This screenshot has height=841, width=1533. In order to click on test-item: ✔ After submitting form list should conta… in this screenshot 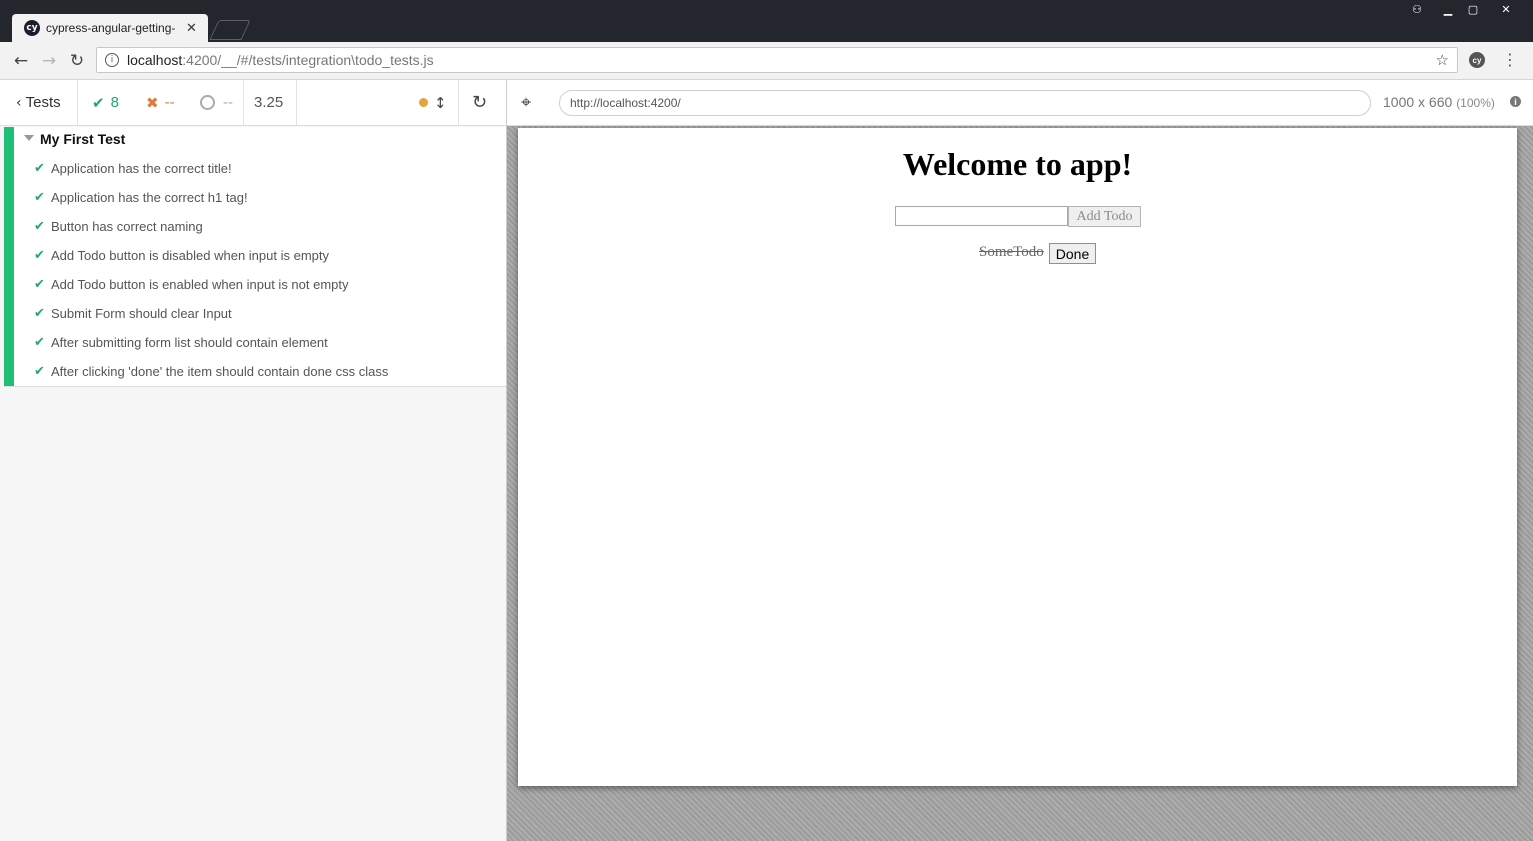, I will do `click(181, 342)`.